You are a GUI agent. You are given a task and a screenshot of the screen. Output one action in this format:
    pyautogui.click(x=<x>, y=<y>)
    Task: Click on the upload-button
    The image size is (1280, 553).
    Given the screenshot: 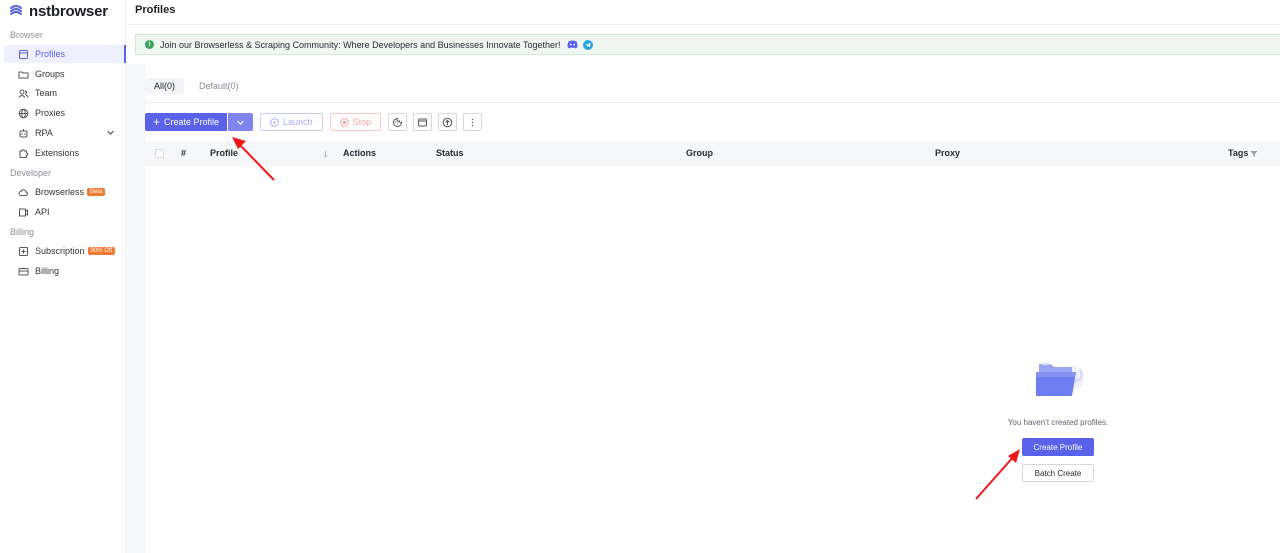 What is the action you would take?
    pyautogui.click(x=448, y=122)
    